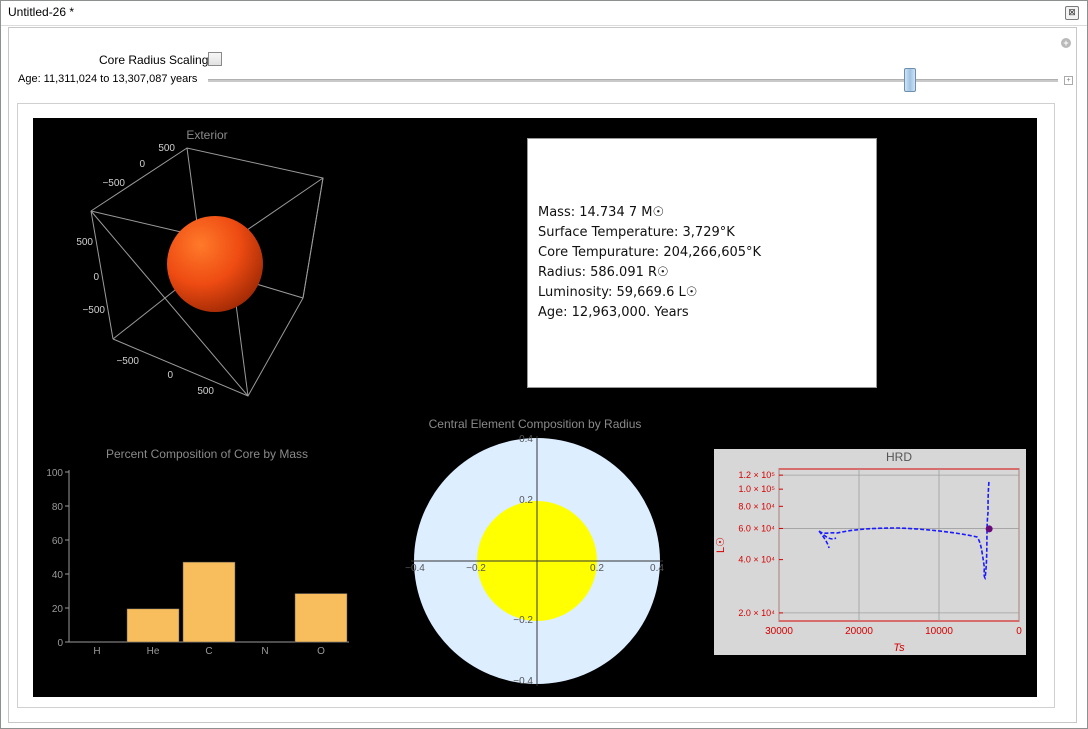 This screenshot has height=729, width=1088. What do you see at coordinates (650, 252) in the screenshot?
I see `info-core-temperature: Core Tempurature: 204,266,605°K` at bounding box center [650, 252].